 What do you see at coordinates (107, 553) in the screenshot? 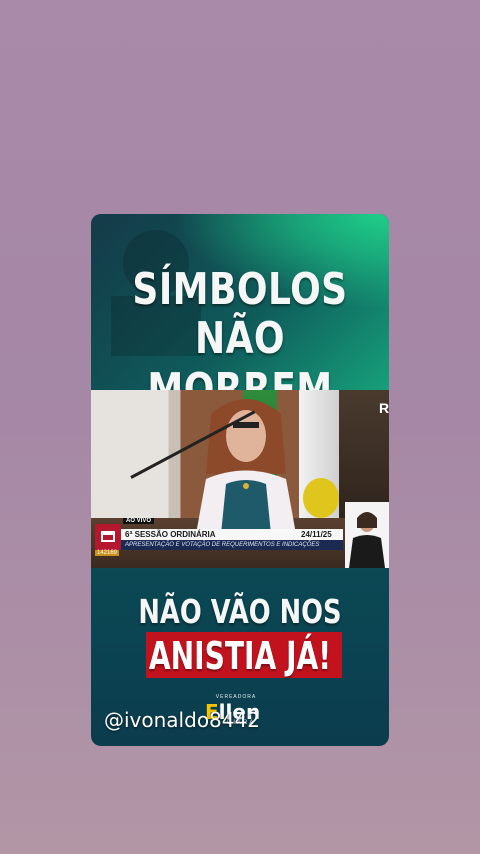
I see `broadcast-code: 142169` at bounding box center [107, 553].